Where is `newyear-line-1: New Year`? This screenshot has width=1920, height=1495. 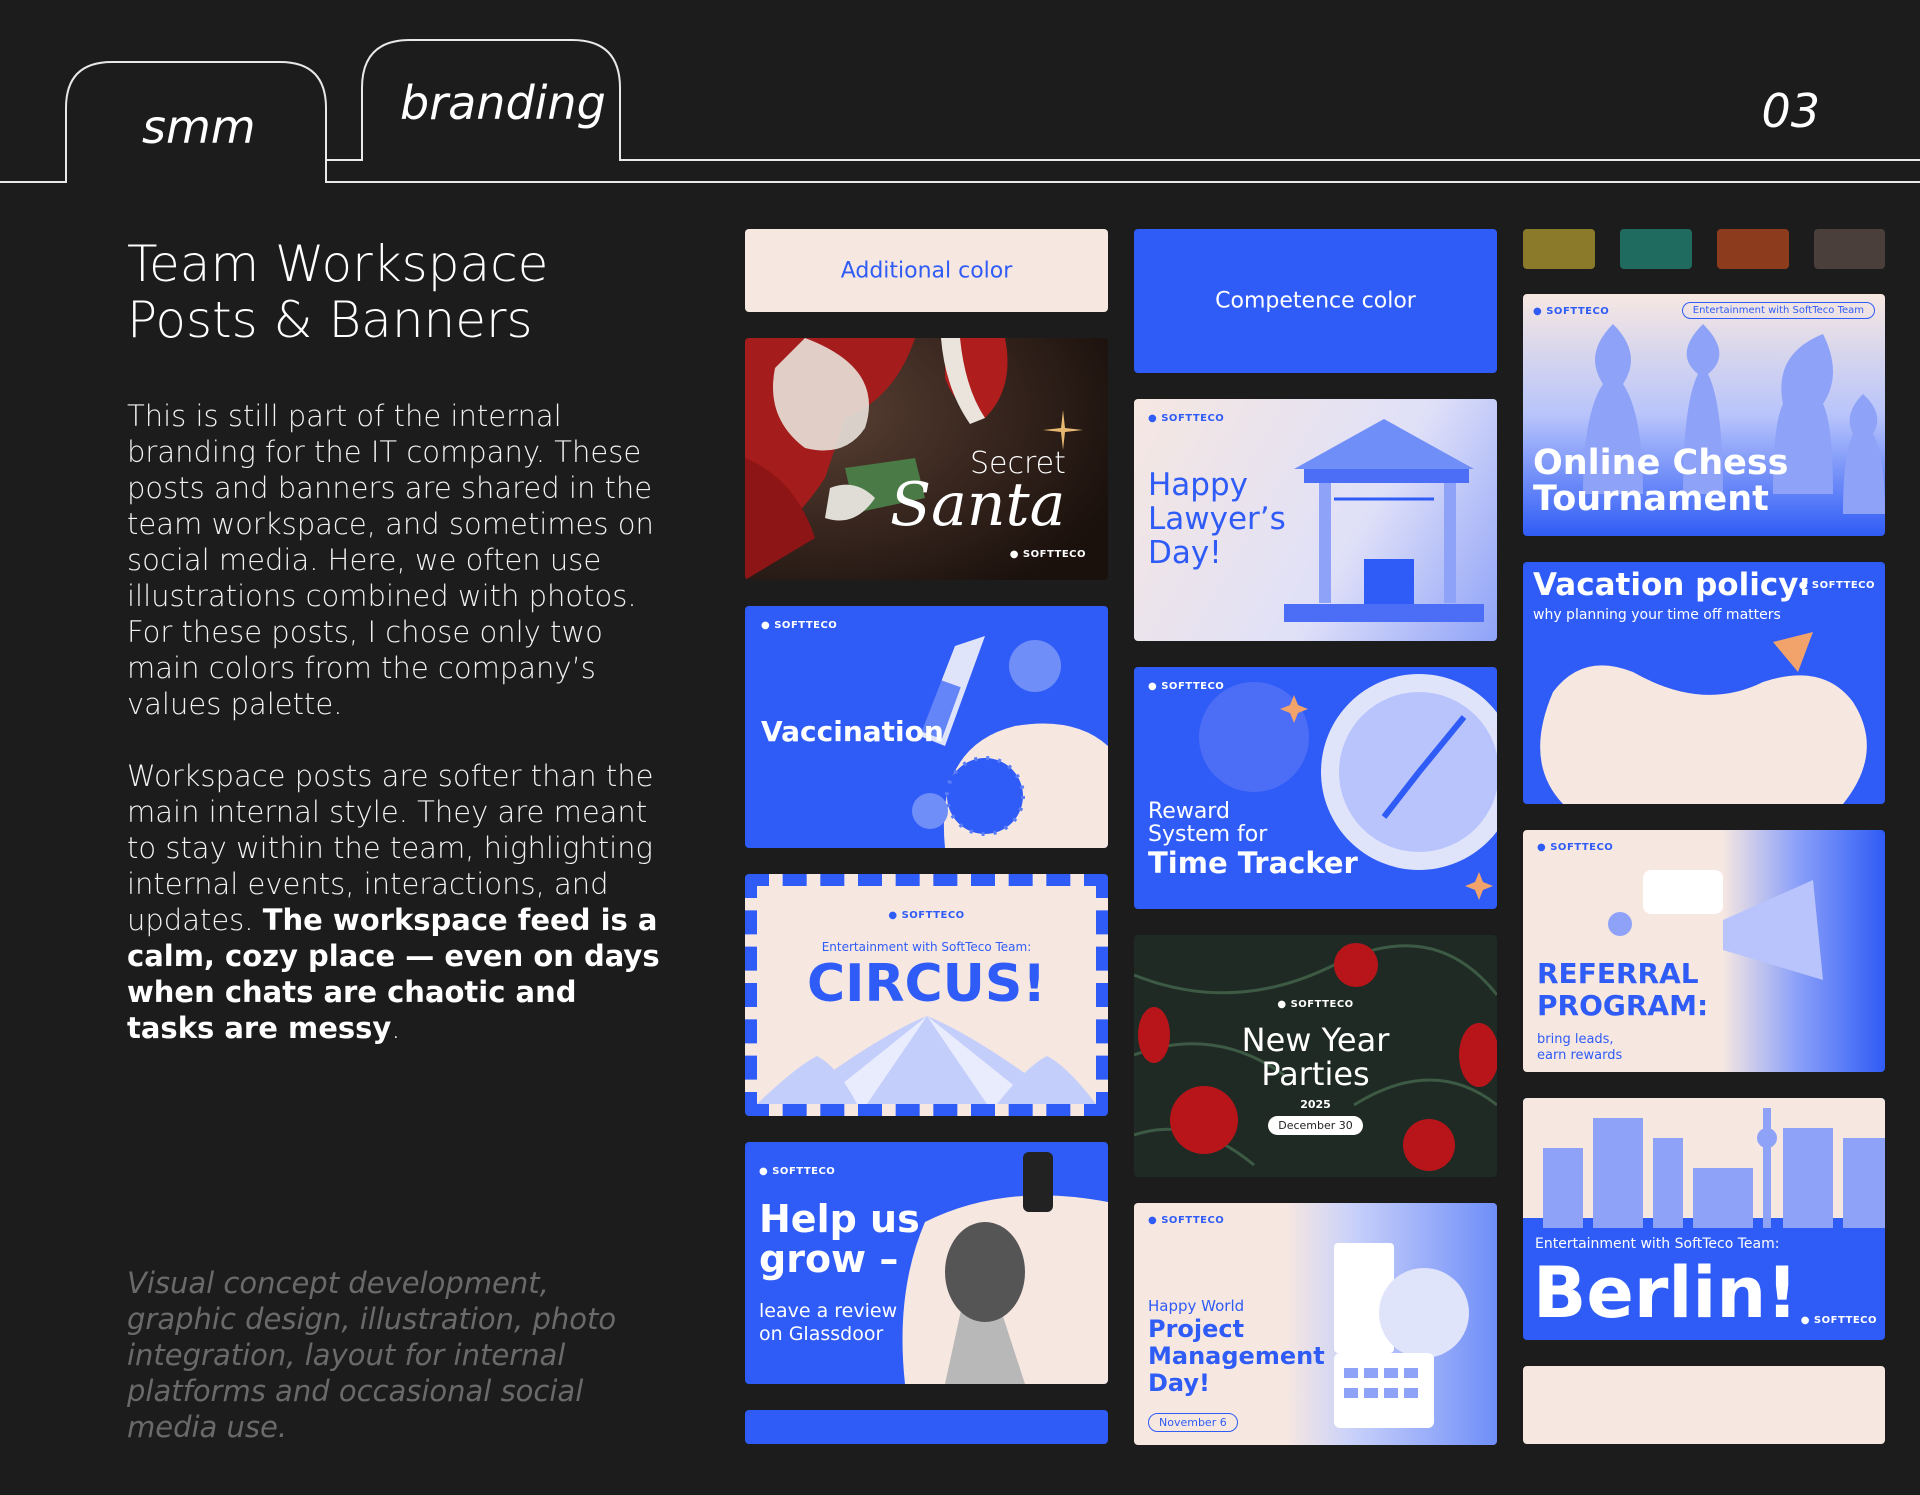
newyear-line-1: New Year is located at coordinates (1315, 1040).